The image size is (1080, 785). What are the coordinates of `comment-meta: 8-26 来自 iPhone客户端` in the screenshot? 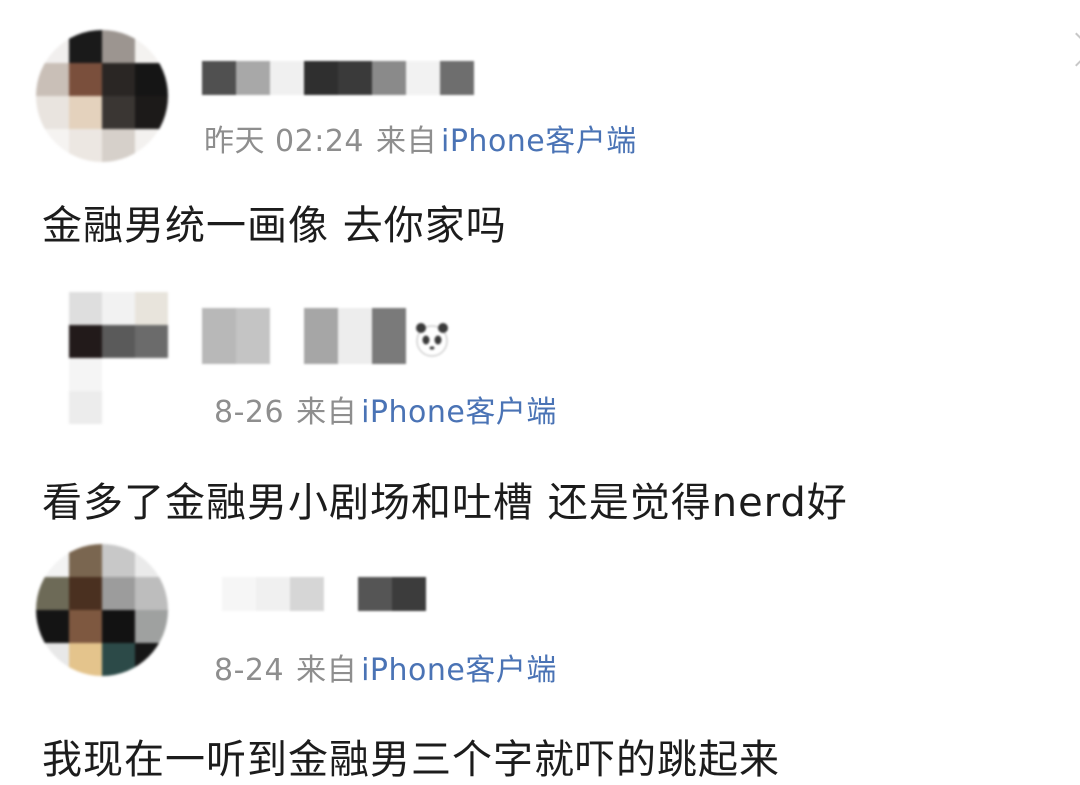 It's located at (385, 409).